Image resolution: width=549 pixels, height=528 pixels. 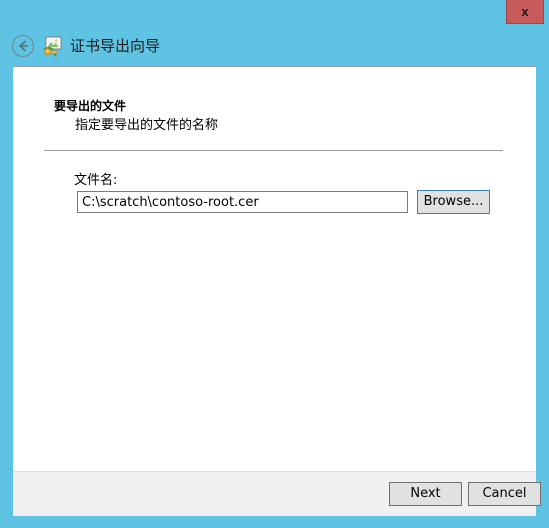 What do you see at coordinates (147, 125) in the screenshot?
I see `page-subtitle: 指定要导出的文件的名称` at bounding box center [147, 125].